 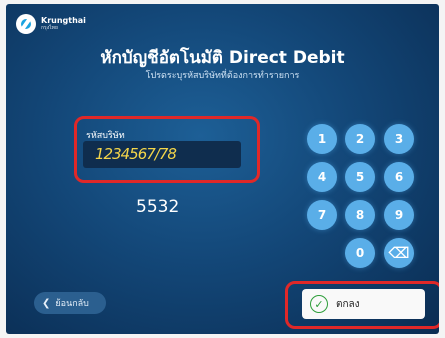 I want to click on key-5: 5, so click(x=360, y=177).